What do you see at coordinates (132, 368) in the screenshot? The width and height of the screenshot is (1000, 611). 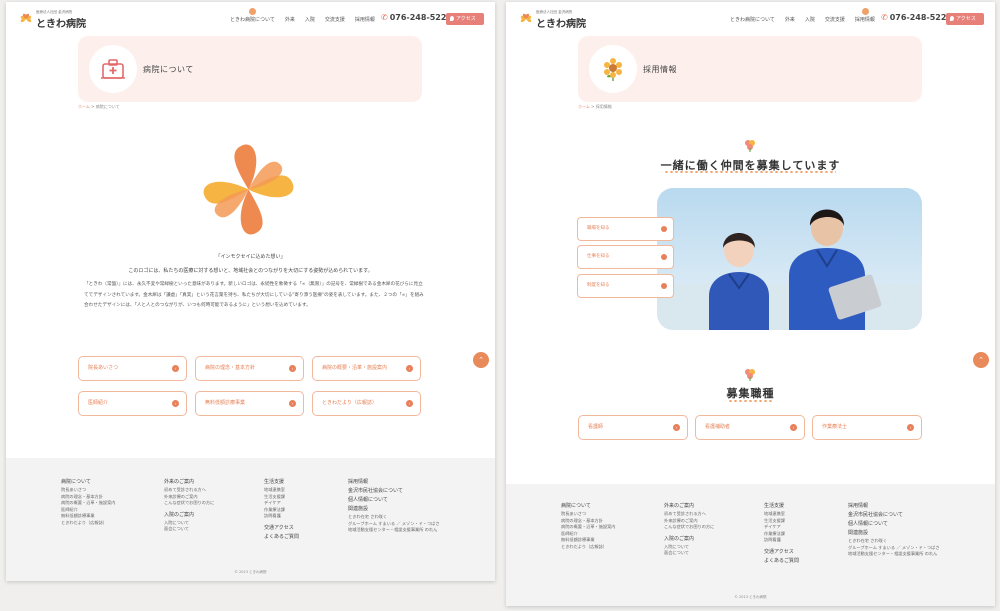 I see `greeting-button: 院長あいさつ ›` at bounding box center [132, 368].